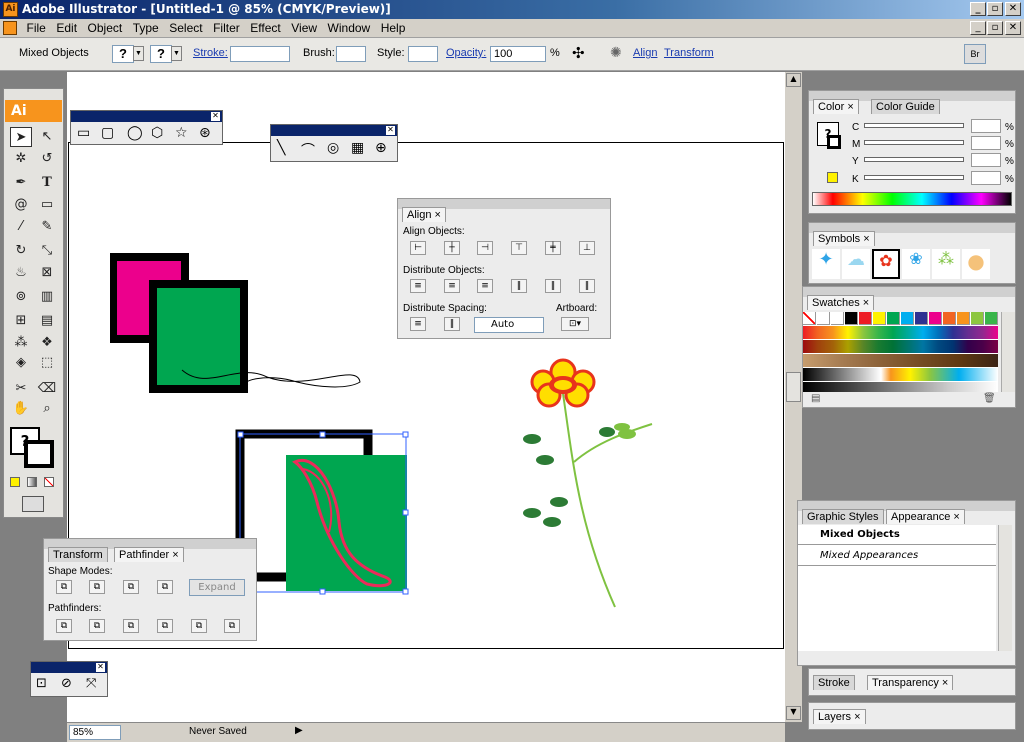  Describe the element at coordinates (47, 137) in the screenshot. I see `direct-selection-tool-icon: ↖` at that location.